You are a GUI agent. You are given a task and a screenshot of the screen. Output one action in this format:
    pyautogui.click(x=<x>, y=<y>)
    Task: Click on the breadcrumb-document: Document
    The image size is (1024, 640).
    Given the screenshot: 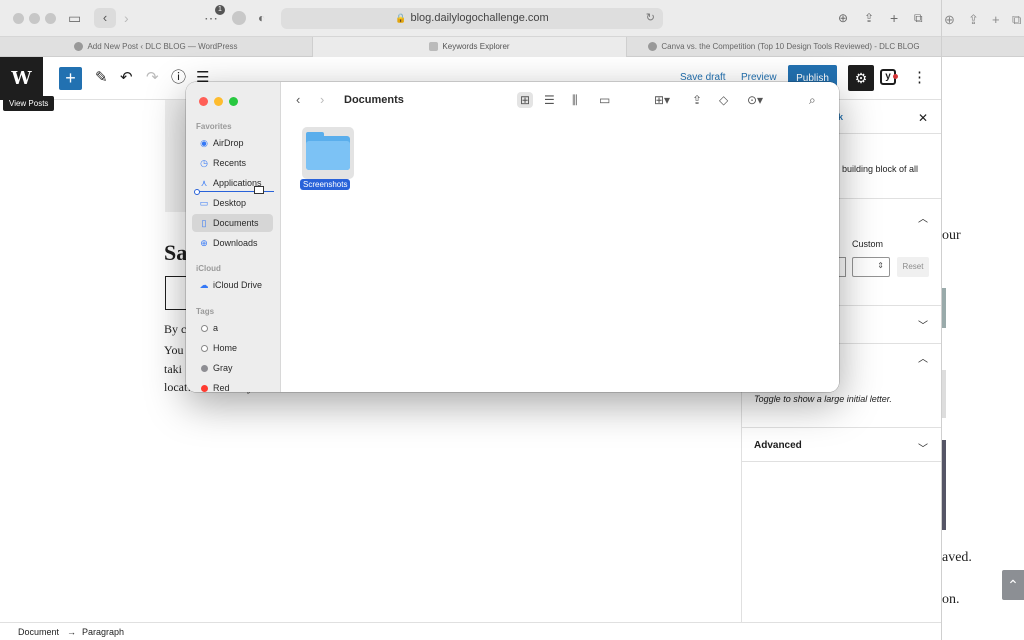 What is the action you would take?
    pyautogui.click(x=38, y=631)
    